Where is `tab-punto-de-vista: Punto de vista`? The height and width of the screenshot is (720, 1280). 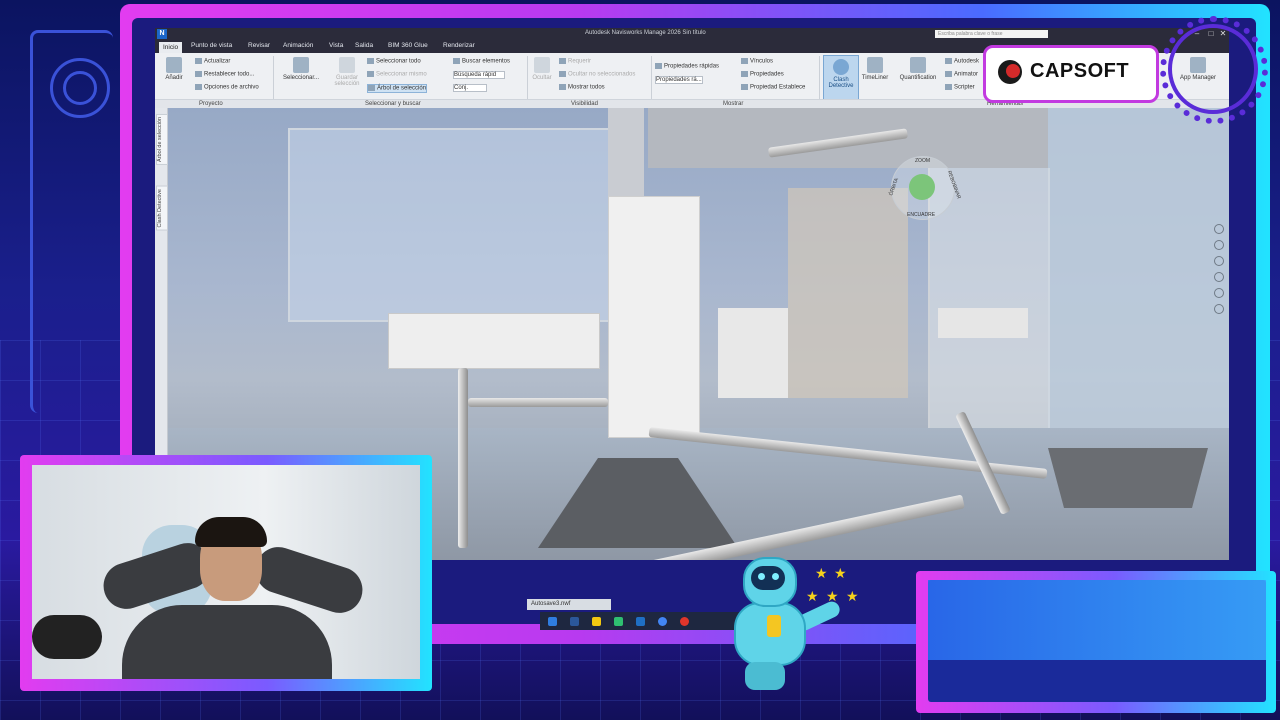 tab-punto-de-vista: Punto de vista is located at coordinates (211, 45).